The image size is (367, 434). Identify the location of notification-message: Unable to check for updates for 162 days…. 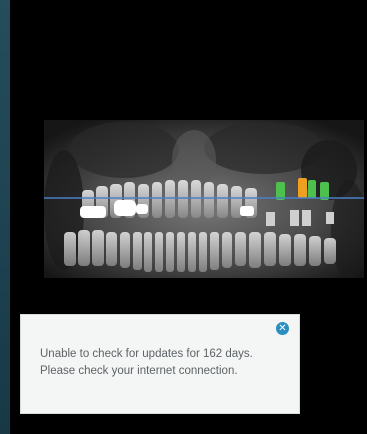
(146, 362).